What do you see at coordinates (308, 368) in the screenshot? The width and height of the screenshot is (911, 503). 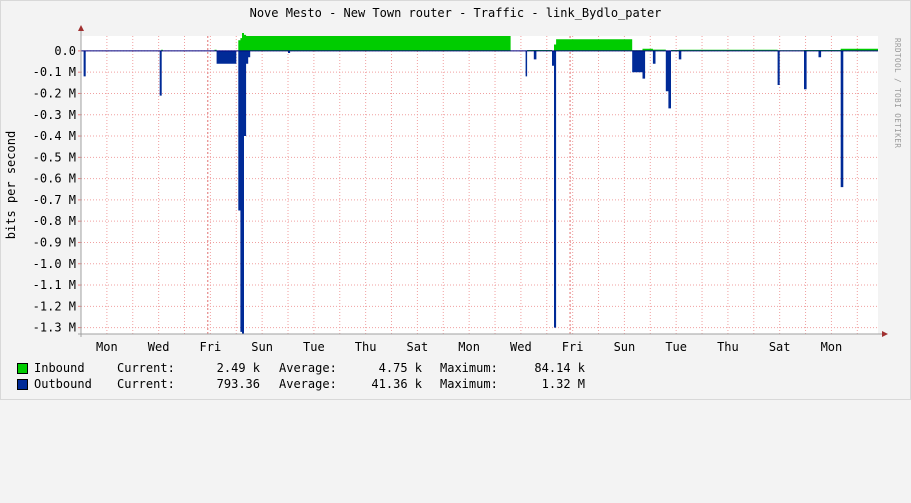 I see `legend-inbound-average-label: Average:` at bounding box center [308, 368].